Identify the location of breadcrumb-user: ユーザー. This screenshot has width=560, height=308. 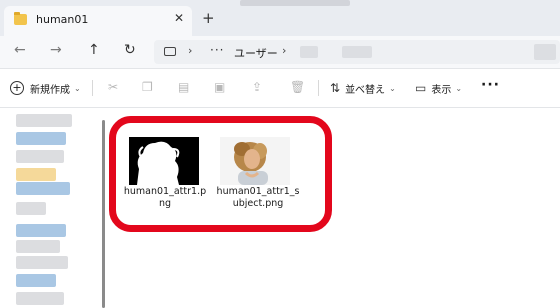
(256, 53).